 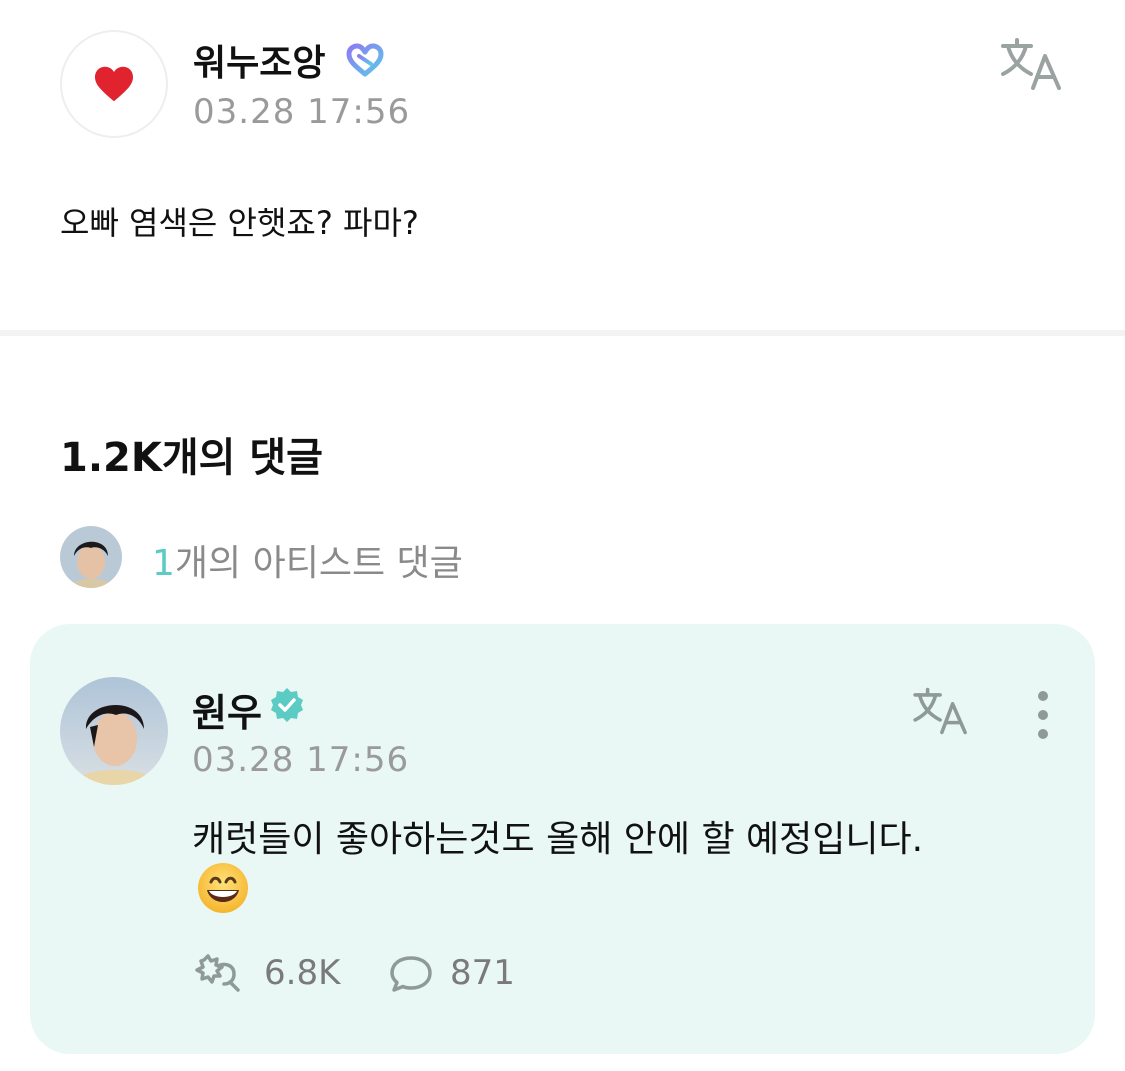 I want to click on like-count: 6.8K, so click(x=302, y=973).